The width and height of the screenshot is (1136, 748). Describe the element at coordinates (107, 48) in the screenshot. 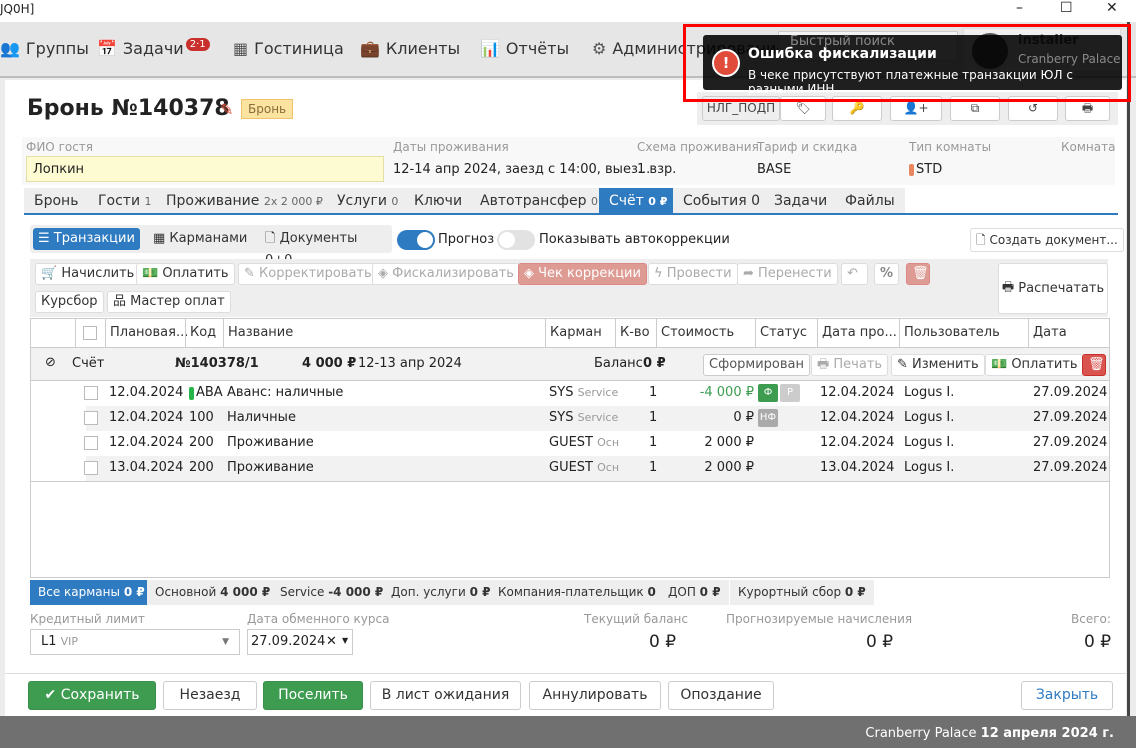

I see `calendar-check-icon: 📅` at that location.